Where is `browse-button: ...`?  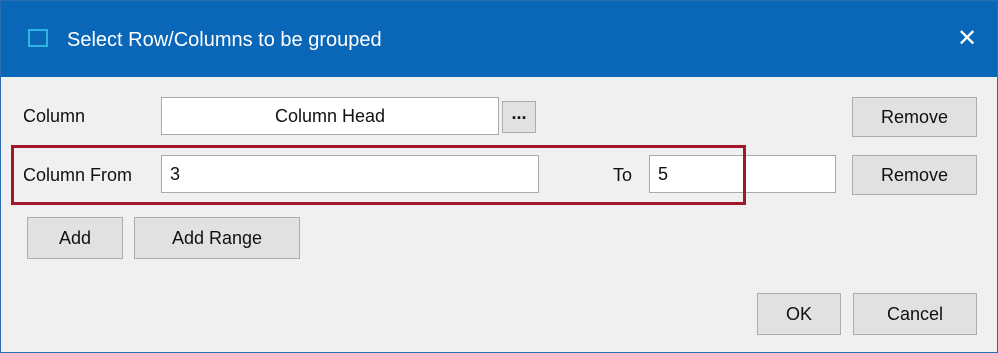
browse-button: ... is located at coordinates (519, 117).